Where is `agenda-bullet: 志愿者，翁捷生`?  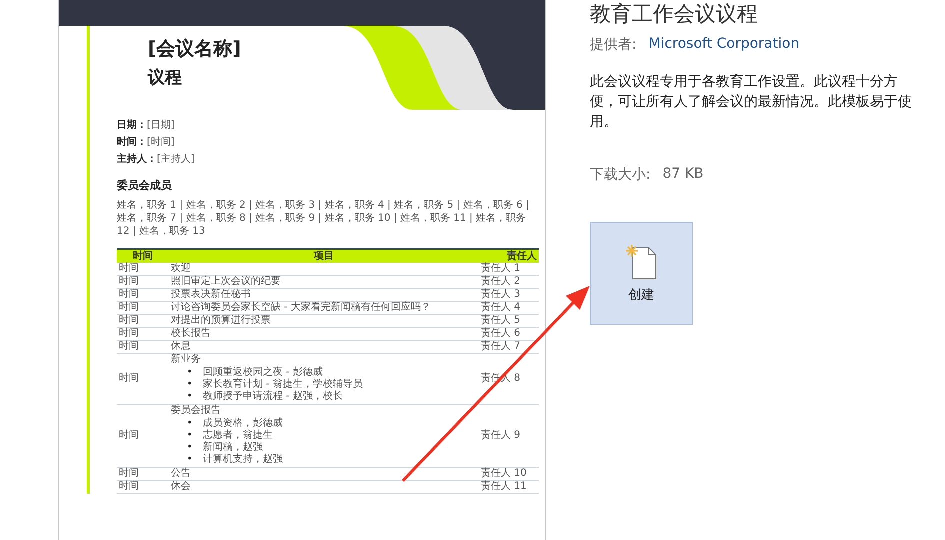
agenda-bullet: 志愿者，翁捷生 is located at coordinates (237, 436).